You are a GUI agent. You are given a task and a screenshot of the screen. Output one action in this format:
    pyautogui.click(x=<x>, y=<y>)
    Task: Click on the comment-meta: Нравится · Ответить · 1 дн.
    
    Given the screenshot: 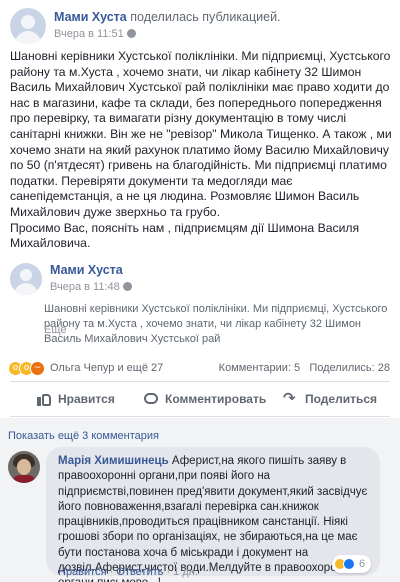 What is the action you would take?
    pyautogui.click(x=128, y=572)
    